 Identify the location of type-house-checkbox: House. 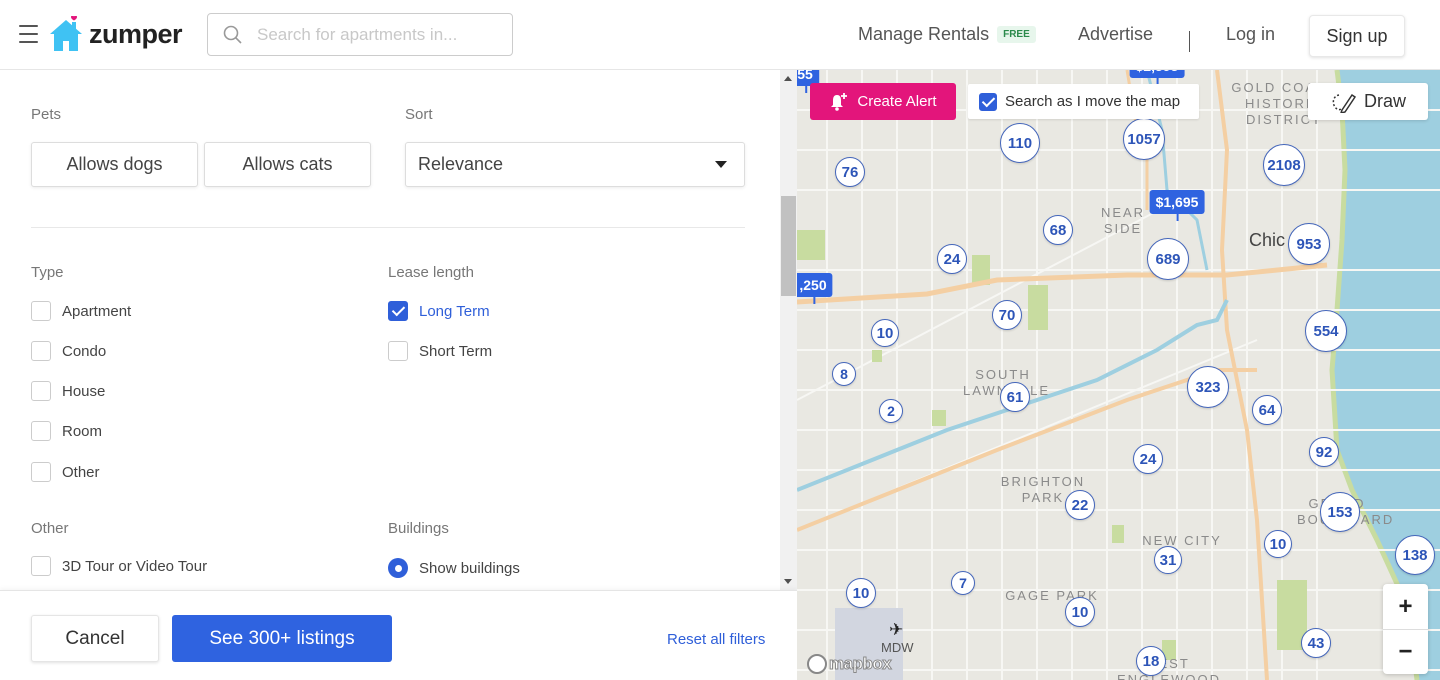
(68, 391).